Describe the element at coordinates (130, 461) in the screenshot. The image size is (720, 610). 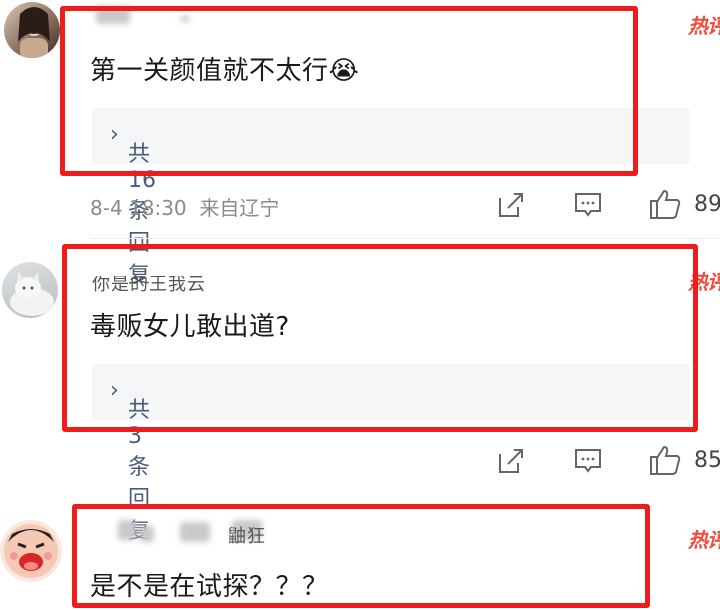
I see `replies-label: 共3条回复 ›` at that location.